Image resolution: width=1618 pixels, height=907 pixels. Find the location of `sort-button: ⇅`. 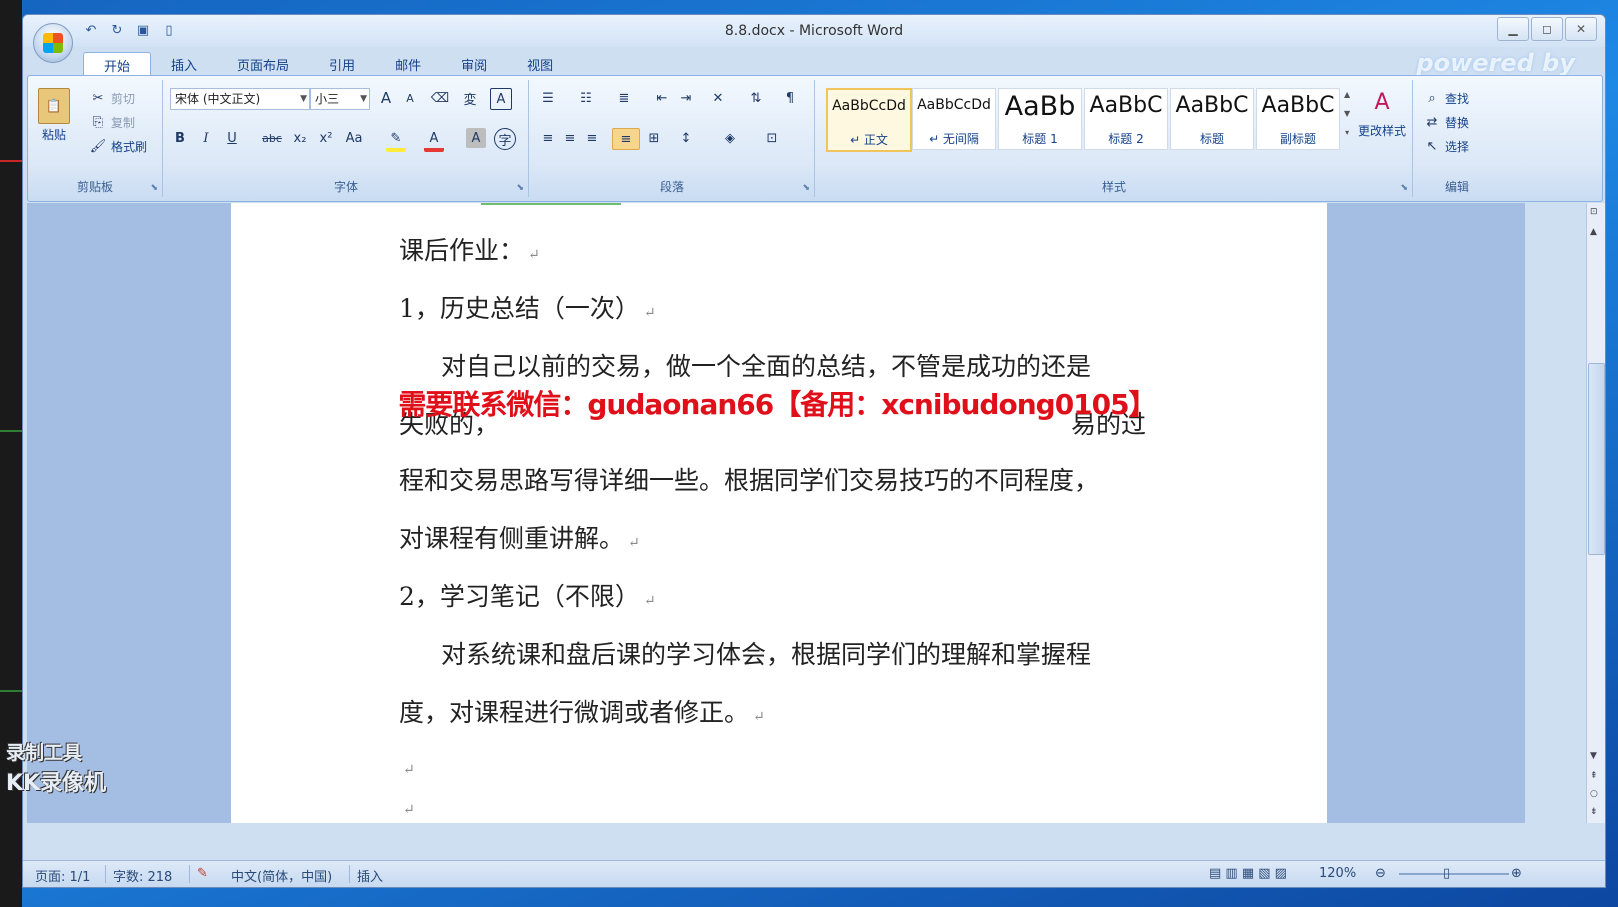

sort-button: ⇅ is located at coordinates (756, 98).